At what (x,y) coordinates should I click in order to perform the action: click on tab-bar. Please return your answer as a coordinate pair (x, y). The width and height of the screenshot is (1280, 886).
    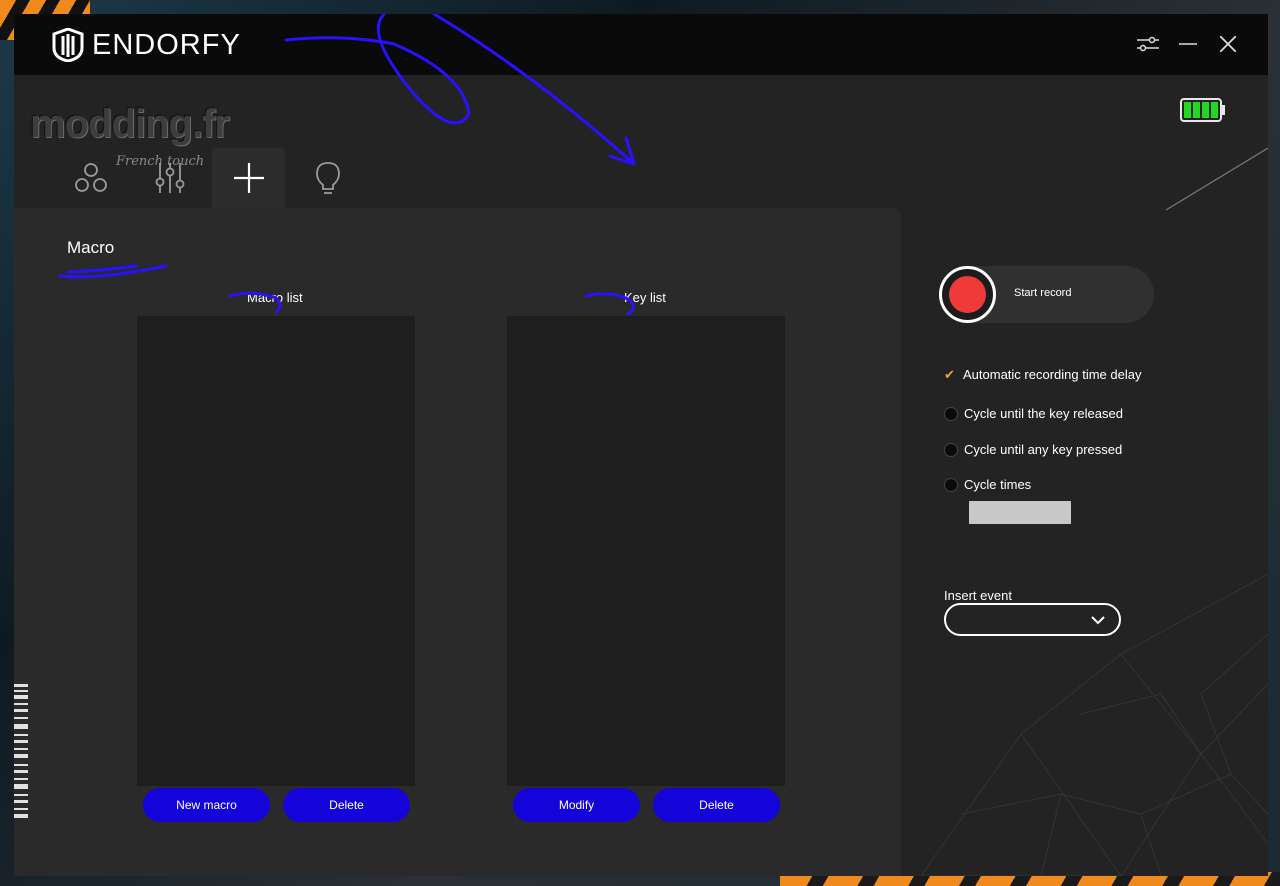
    Looking at the image, I should click on (212, 178).